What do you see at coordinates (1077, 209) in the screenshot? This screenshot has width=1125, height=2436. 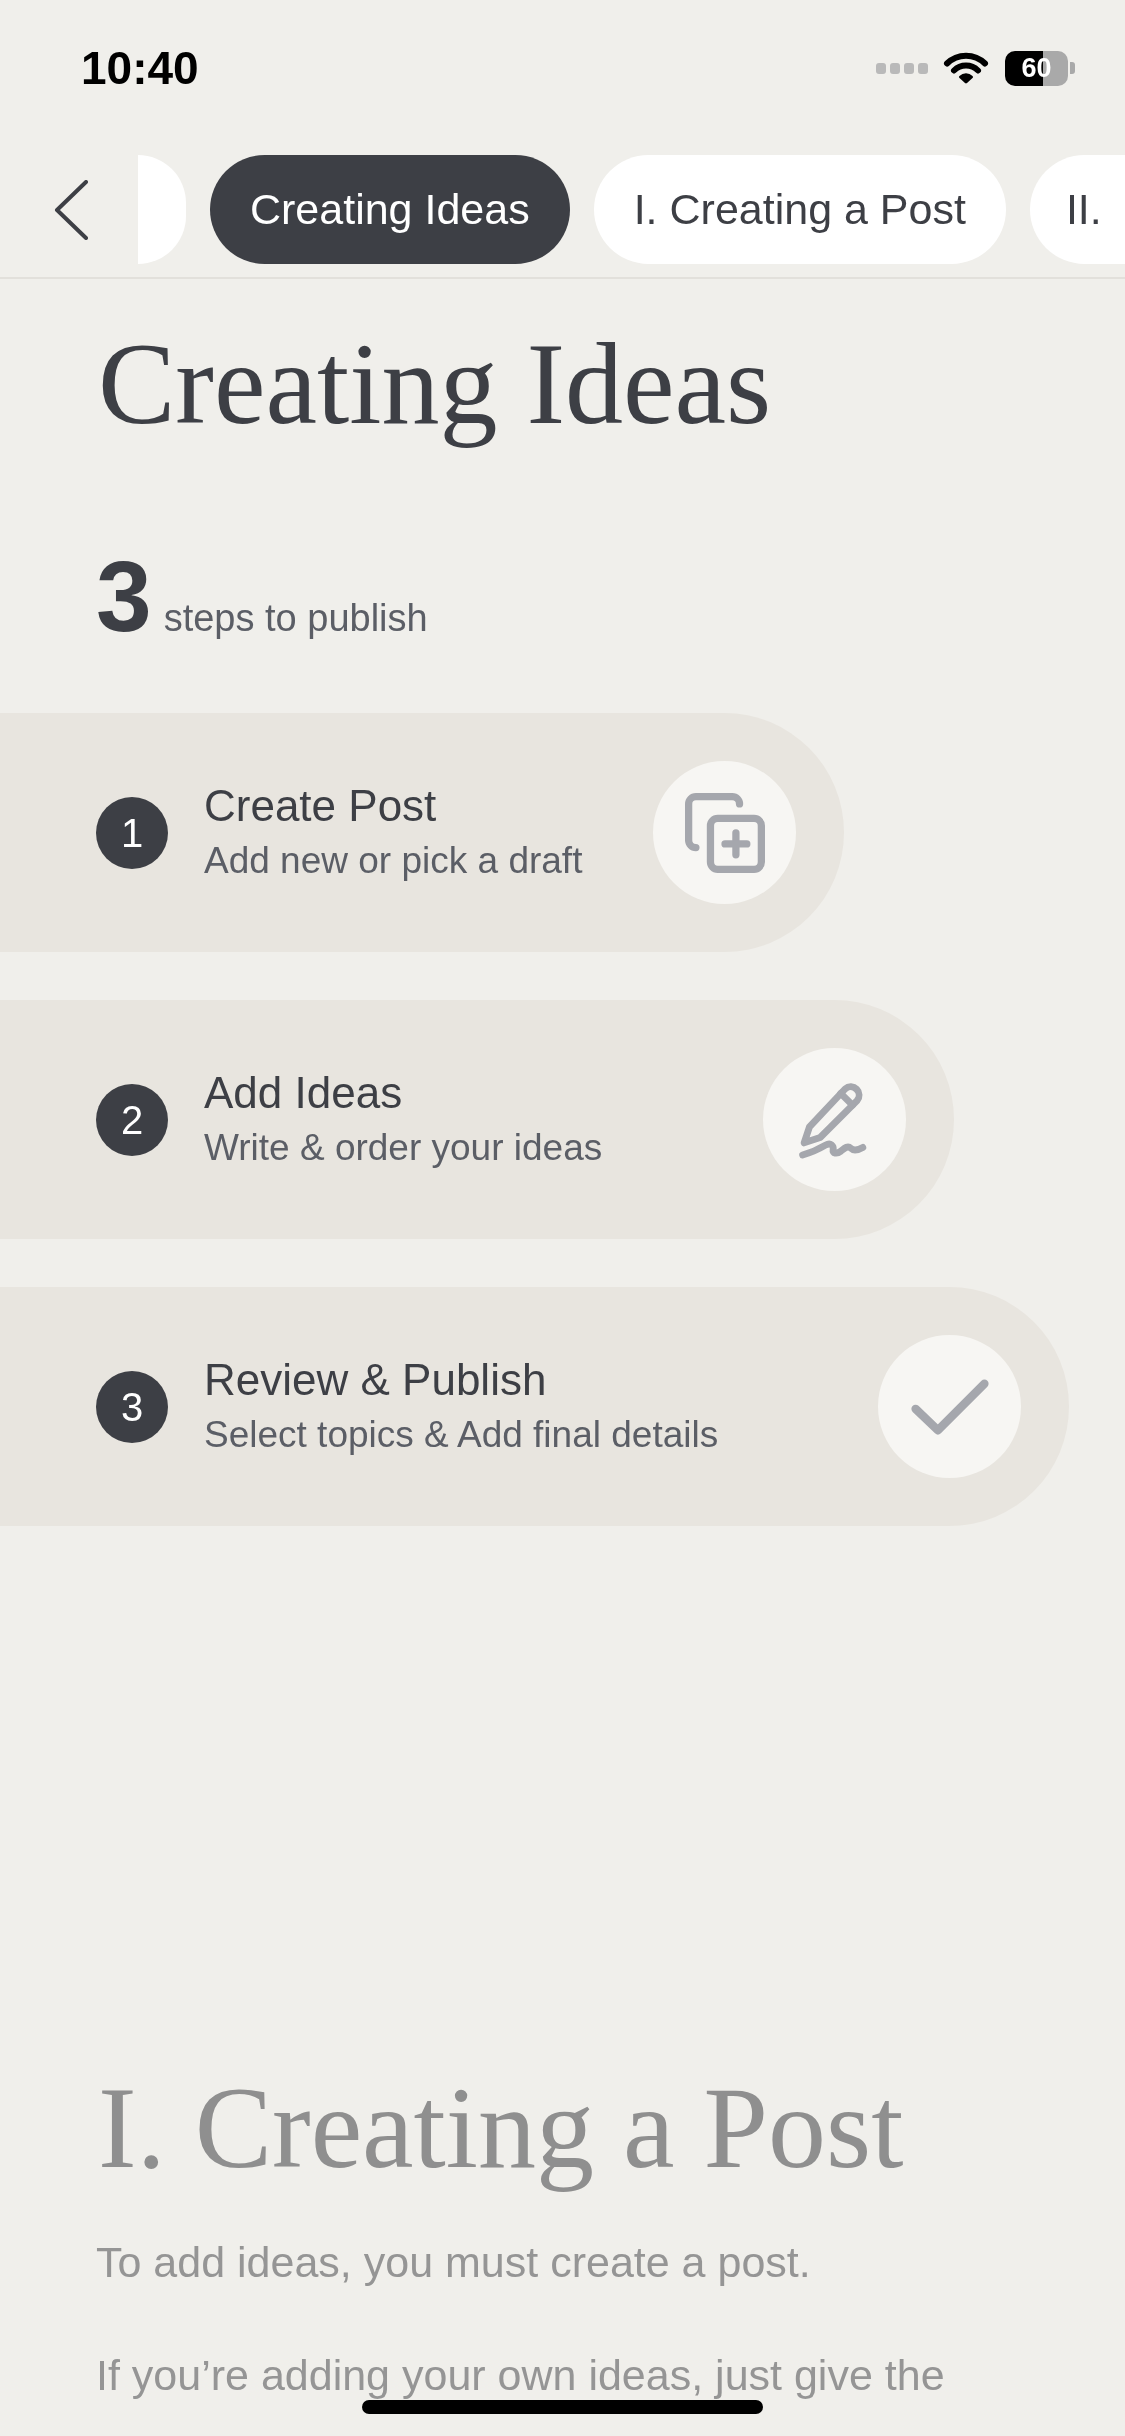 I see `tab: II.` at bounding box center [1077, 209].